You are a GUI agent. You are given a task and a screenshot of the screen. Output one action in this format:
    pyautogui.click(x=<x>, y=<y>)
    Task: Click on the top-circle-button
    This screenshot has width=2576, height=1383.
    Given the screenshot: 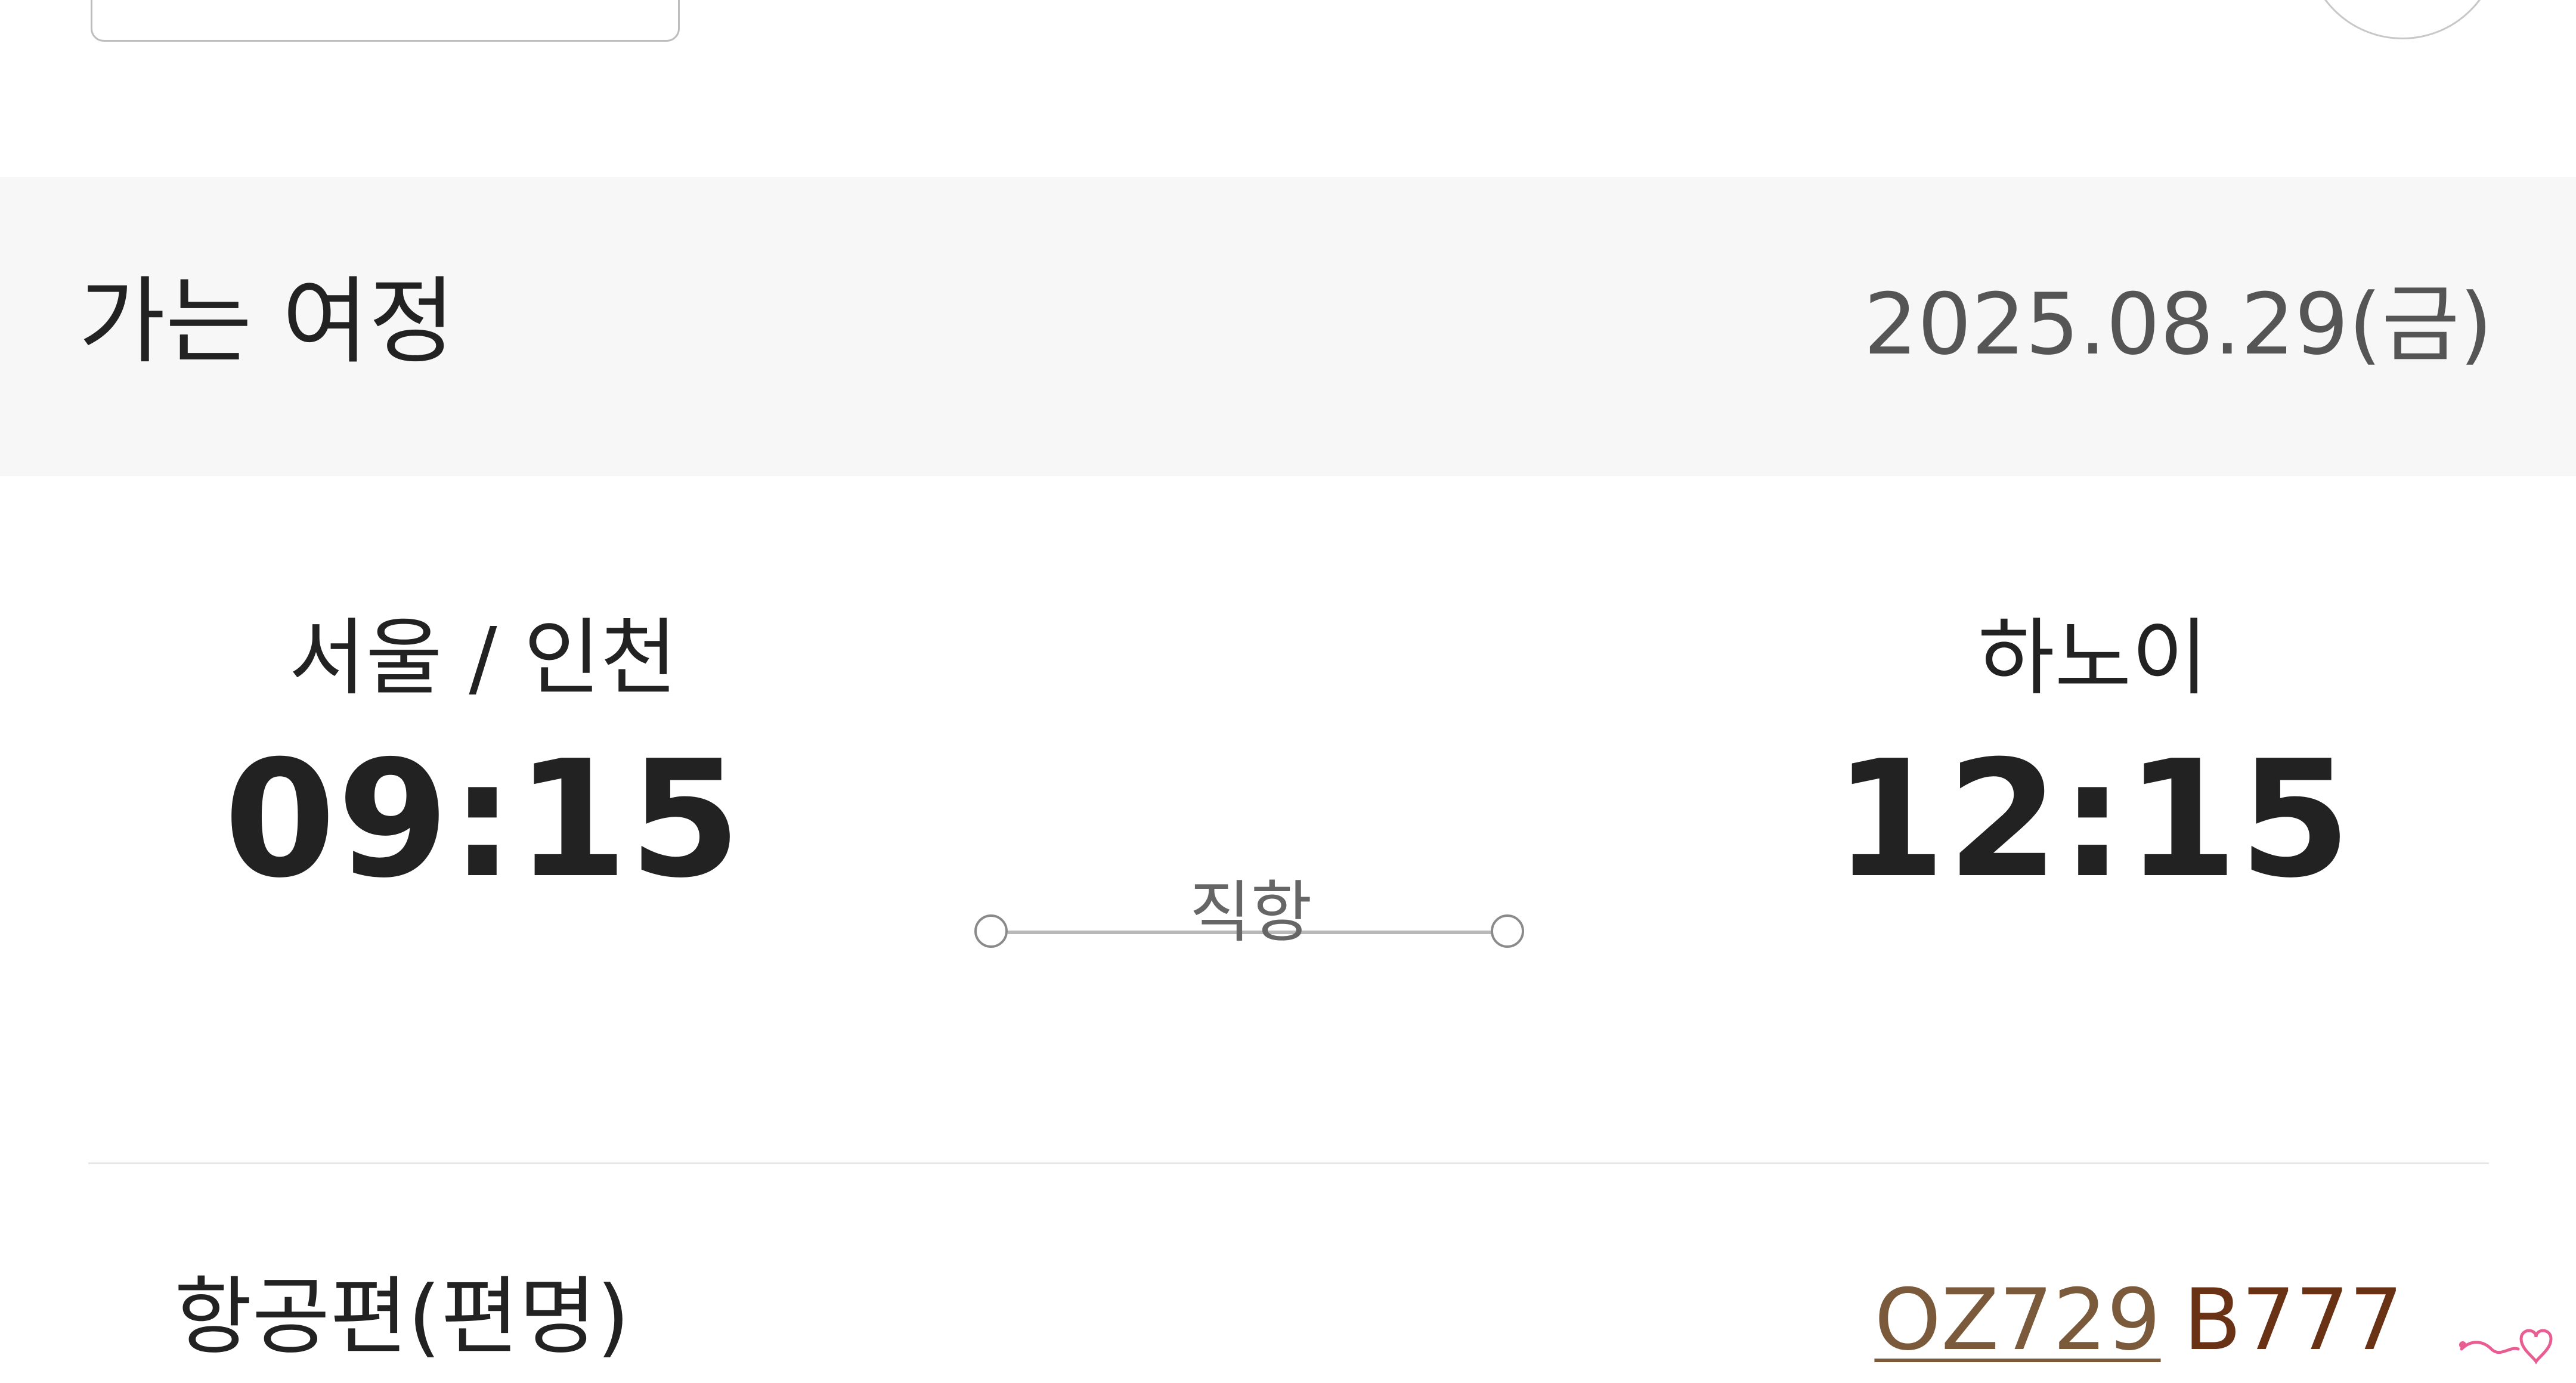 What is the action you would take?
    pyautogui.click(x=2403, y=19)
    